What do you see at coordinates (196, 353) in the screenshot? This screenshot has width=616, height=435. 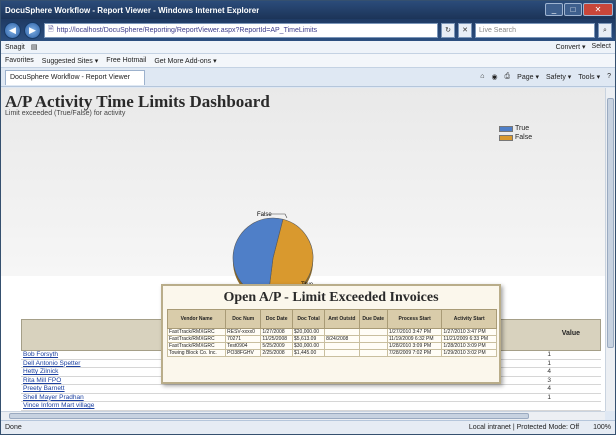 I see `invoice-cell: Towing Block Co. Inc.` at bounding box center [196, 353].